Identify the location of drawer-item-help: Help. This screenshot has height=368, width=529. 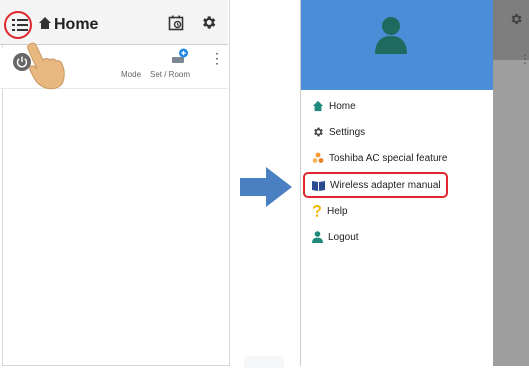
(330, 211).